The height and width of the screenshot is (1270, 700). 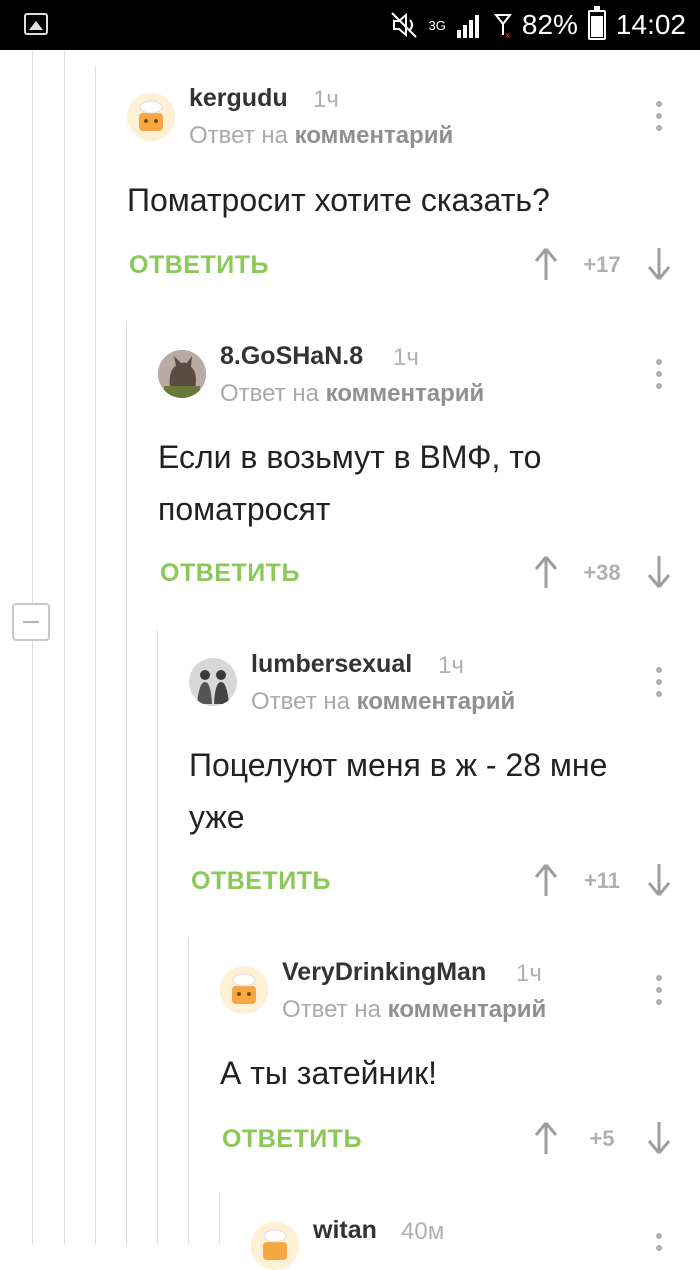 I want to click on comment-text: Если в возьмут в ВМФ, то поматросят, so click(x=350, y=483).